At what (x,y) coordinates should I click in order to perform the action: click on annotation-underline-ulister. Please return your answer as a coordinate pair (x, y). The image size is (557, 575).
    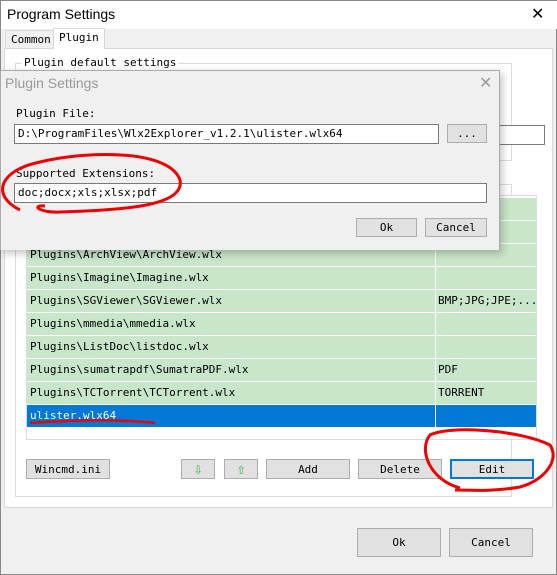
    Looking at the image, I should click on (92, 422).